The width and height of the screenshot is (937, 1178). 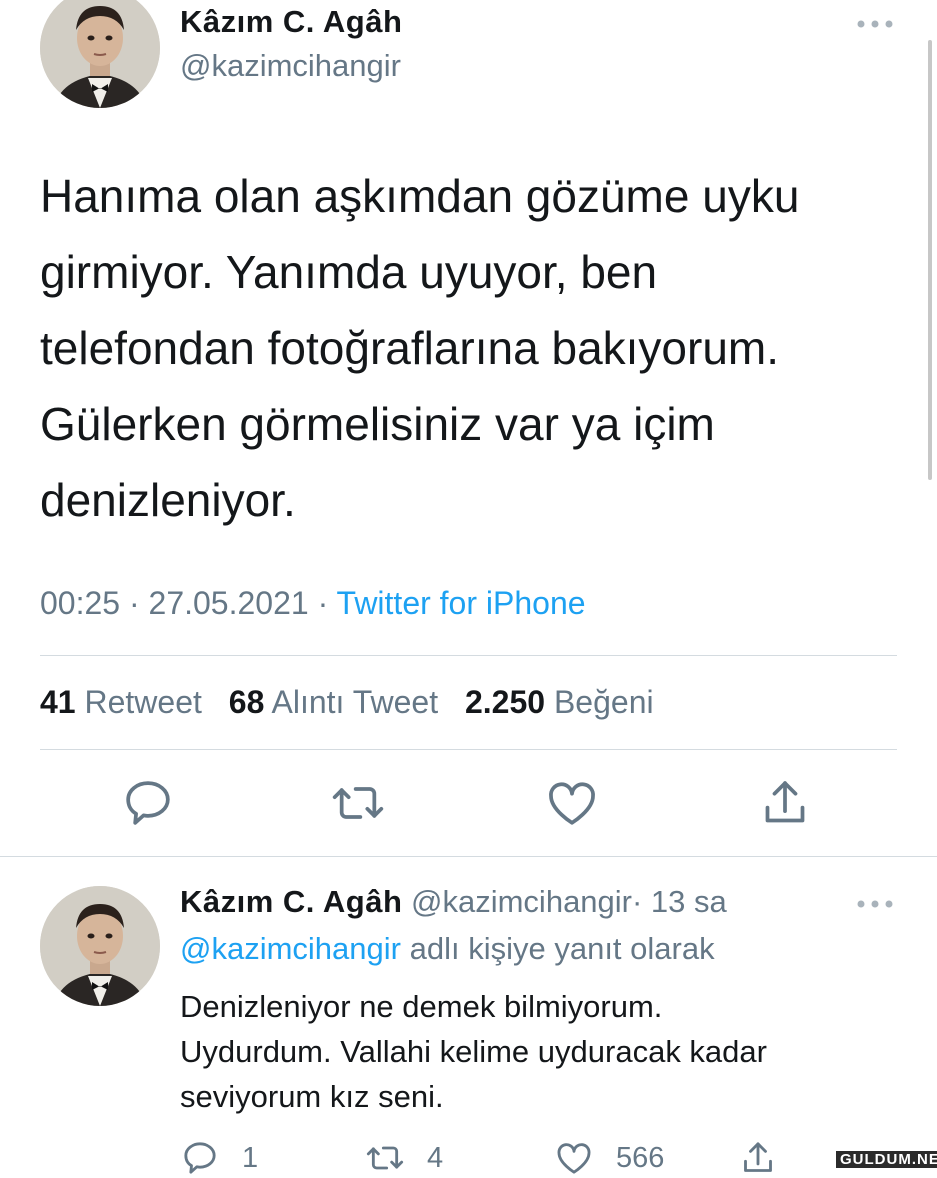 I want to click on likes-label: Beğeni, so click(x=603, y=702).